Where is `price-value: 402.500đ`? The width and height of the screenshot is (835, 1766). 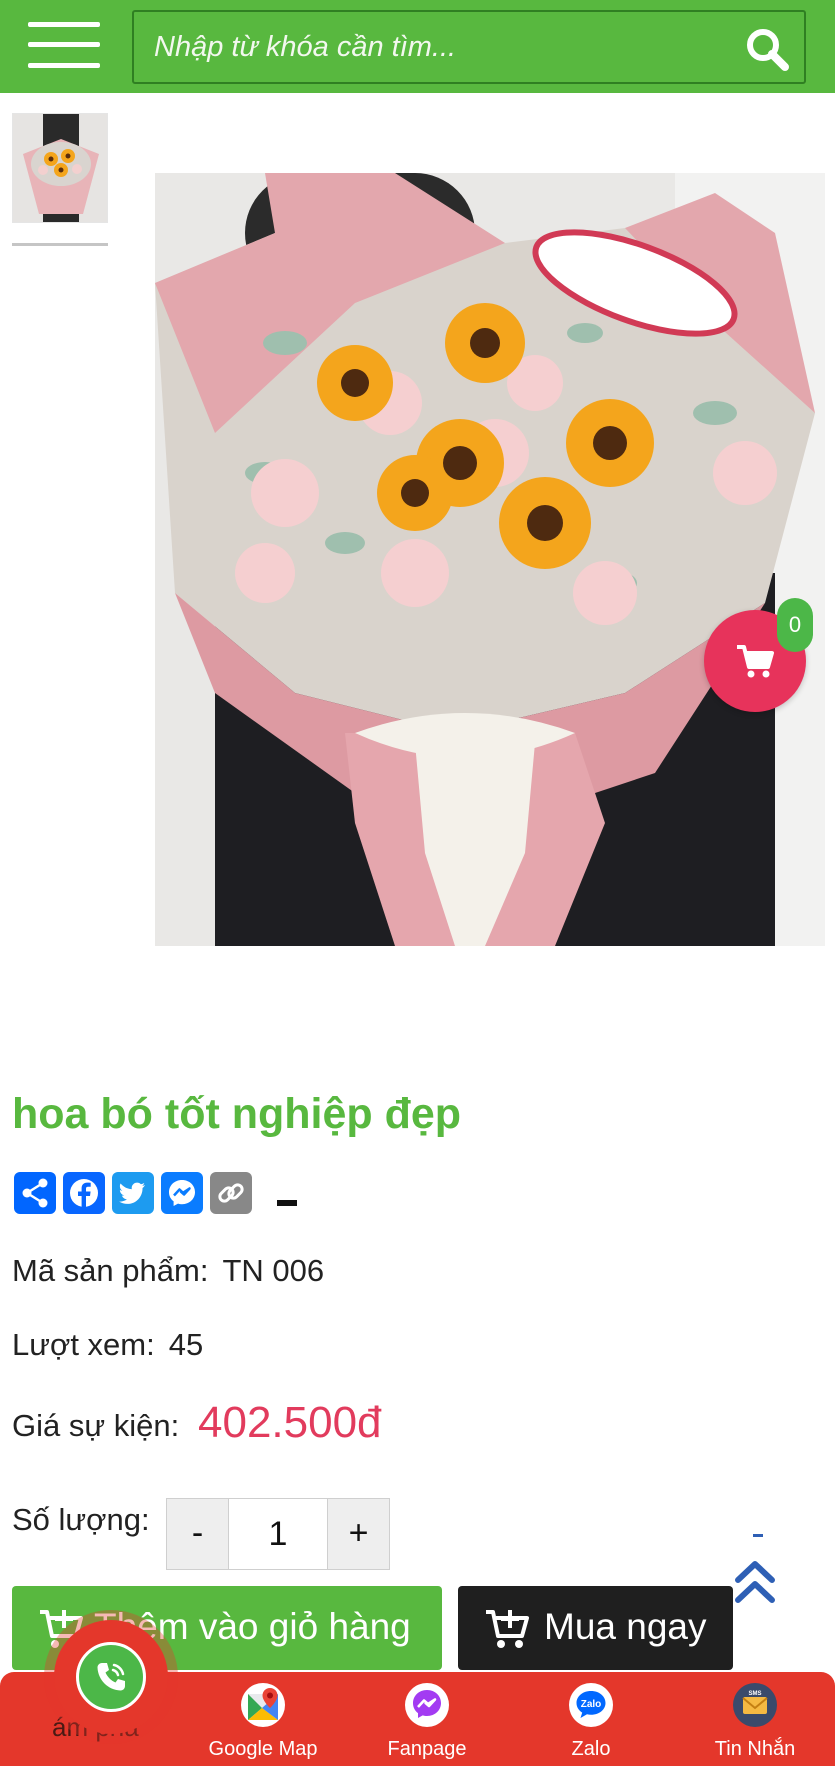 price-value: 402.500đ is located at coordinates (290, 1422).